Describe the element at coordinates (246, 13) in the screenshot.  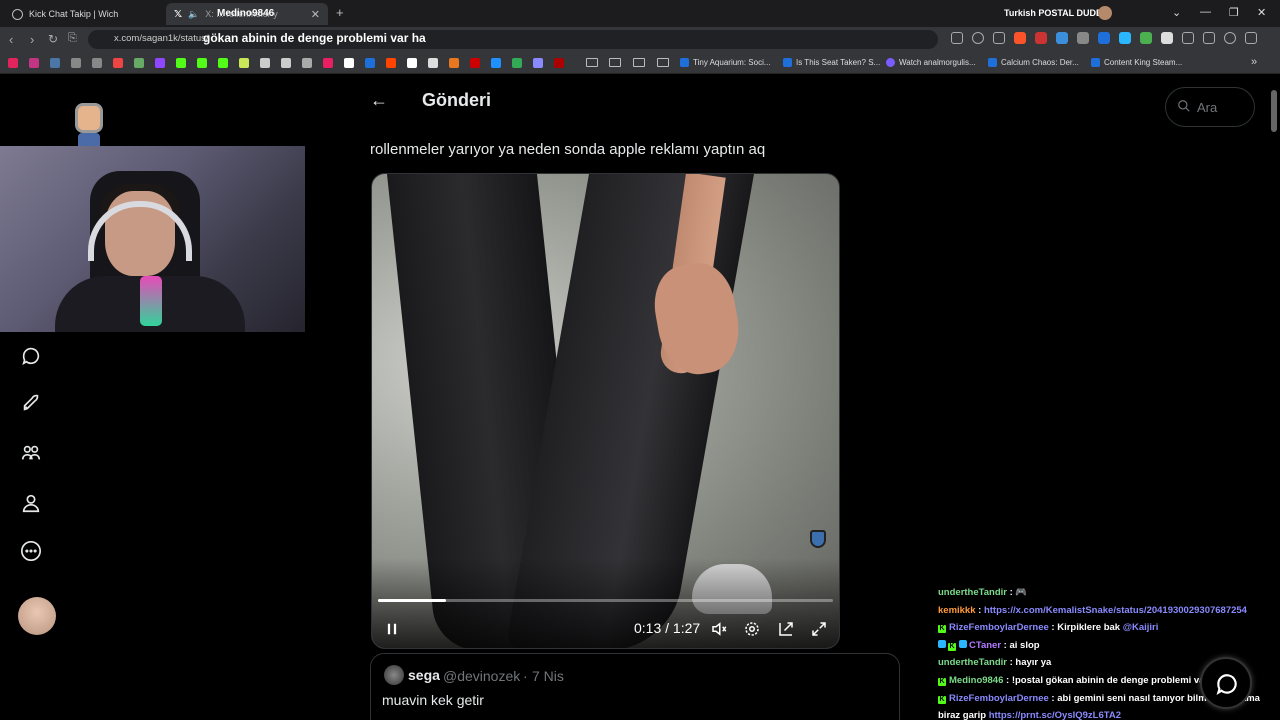
I see `chat-overlay-username: Medino9846` at that location.